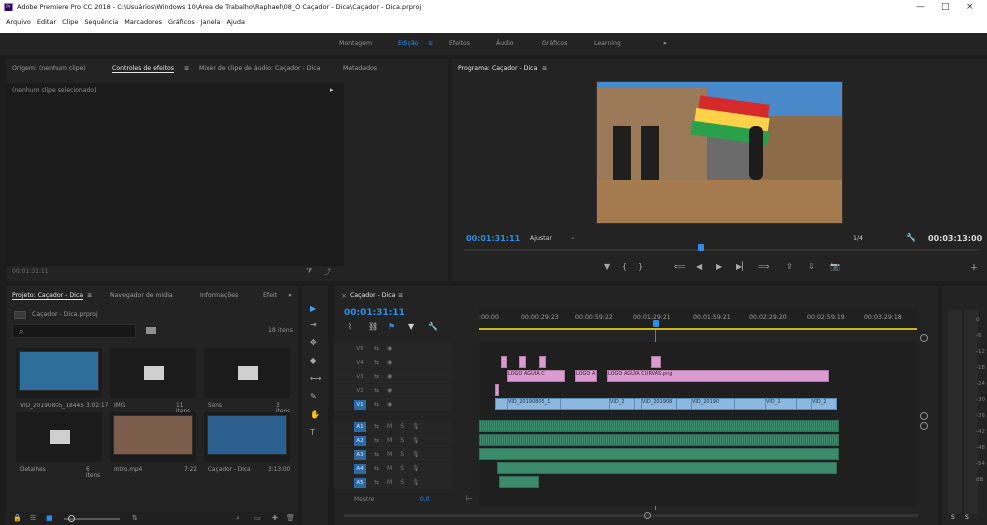  I want to click on wrench-icon: 🔧, so click(911, 237).